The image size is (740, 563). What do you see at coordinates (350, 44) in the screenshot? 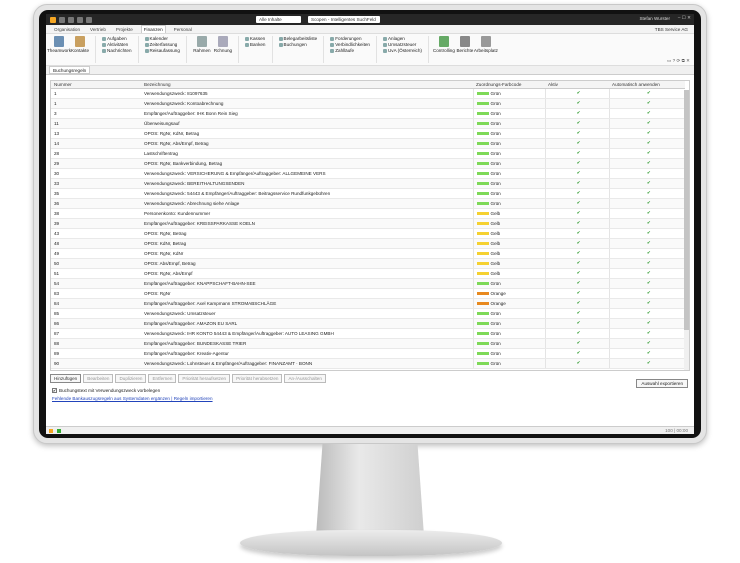
I see `verbindlichkeiten-button: Verbindlichkeiten` at bounding box center [350, 44].